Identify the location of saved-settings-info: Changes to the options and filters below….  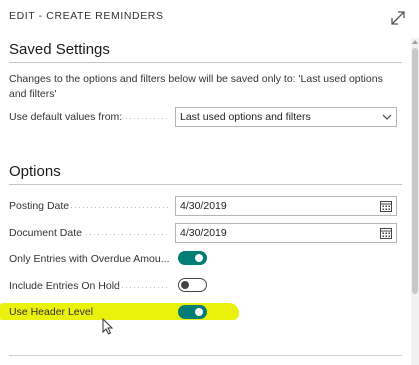
(196, 86).